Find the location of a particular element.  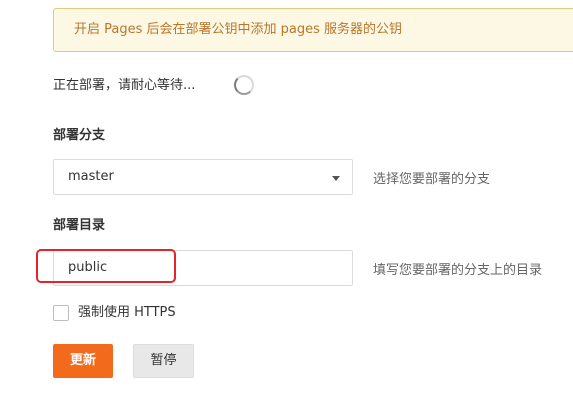

notice-text: 开启 Pages 后会在部署公钥中添加 pages 服务器的公钥 is located at coordinates (238, 29).